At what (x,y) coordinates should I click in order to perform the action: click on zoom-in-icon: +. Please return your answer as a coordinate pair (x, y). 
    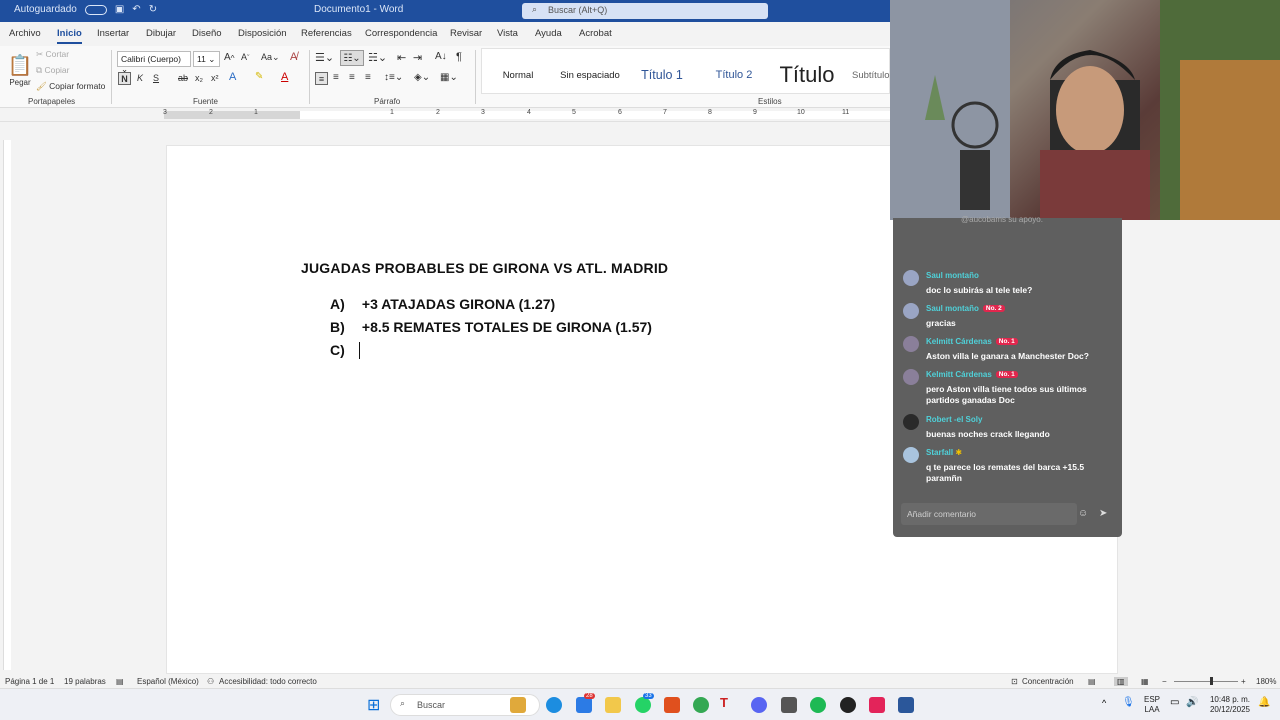
    Looking at the image, I should click on (1243, 681).